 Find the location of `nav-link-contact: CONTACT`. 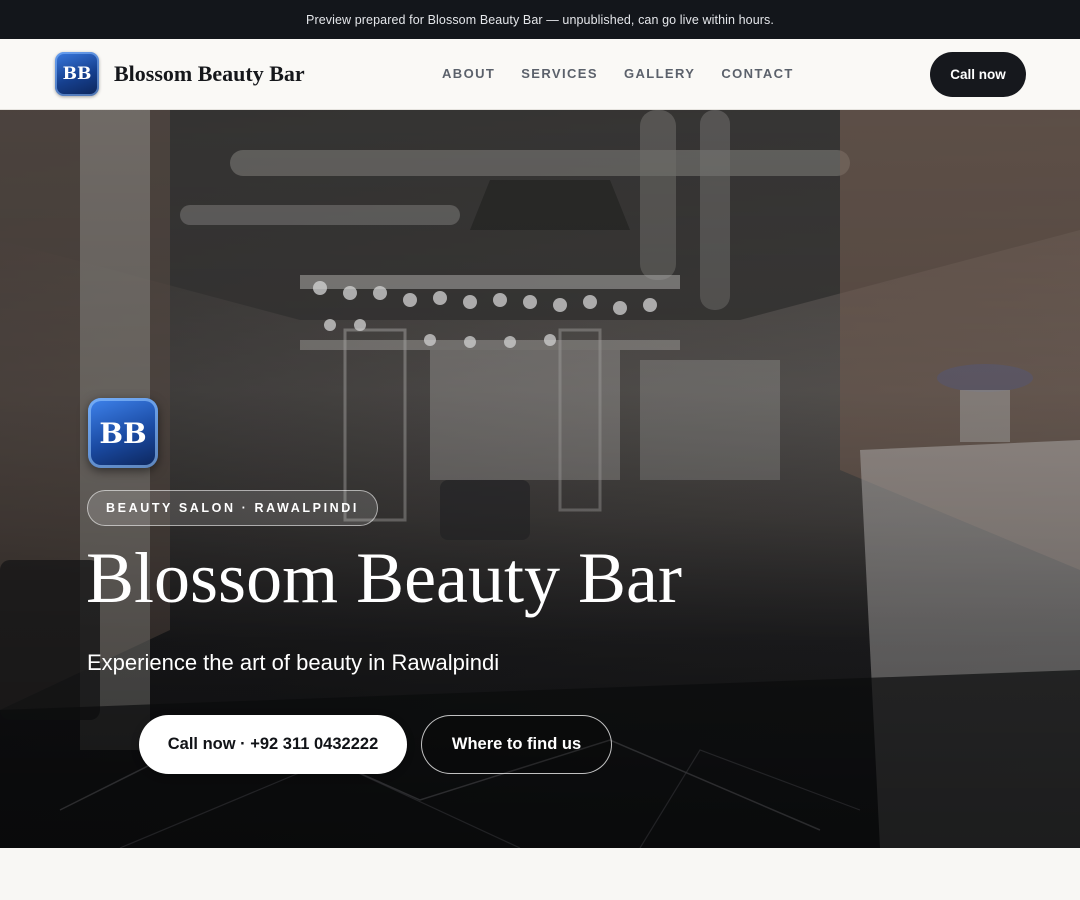

nav-link-contact: CONTACT is located at coordinates (757, 73).